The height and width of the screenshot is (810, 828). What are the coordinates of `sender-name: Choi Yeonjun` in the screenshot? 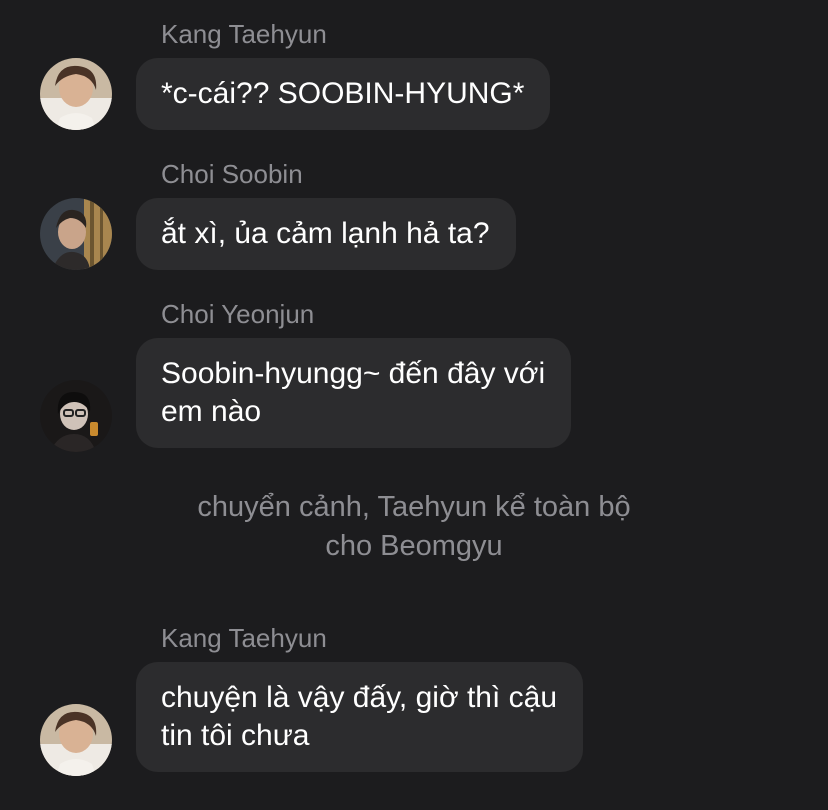 It's located at (238, 314).